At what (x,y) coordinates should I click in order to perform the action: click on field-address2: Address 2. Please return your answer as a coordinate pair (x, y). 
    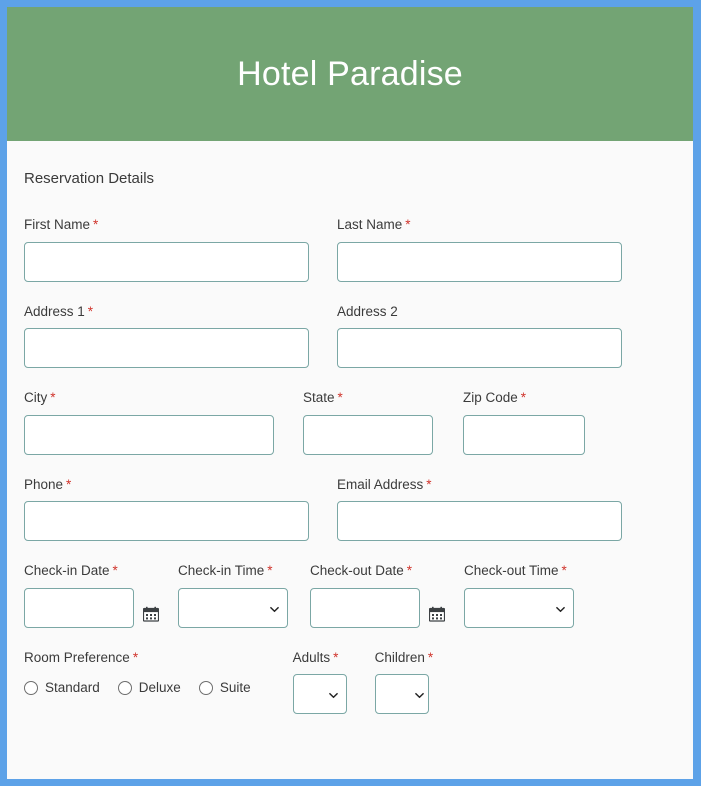
    Looking at the image, I should click on (479, 336).